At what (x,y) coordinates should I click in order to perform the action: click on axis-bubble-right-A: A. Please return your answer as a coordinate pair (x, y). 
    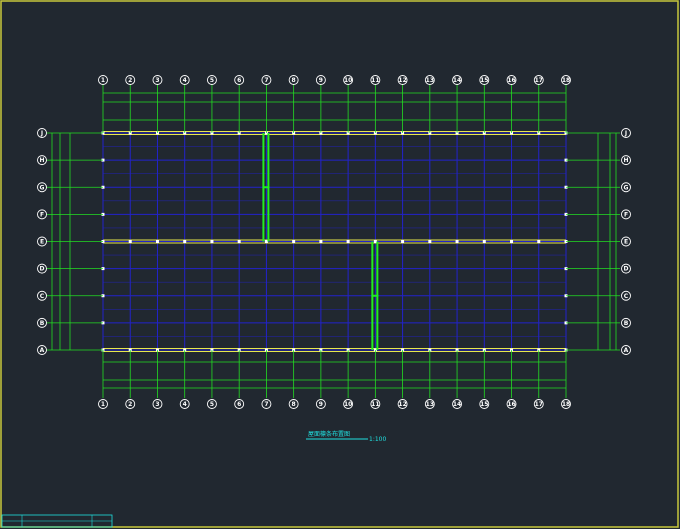
    Looking at the image, I should click on (626, 350).